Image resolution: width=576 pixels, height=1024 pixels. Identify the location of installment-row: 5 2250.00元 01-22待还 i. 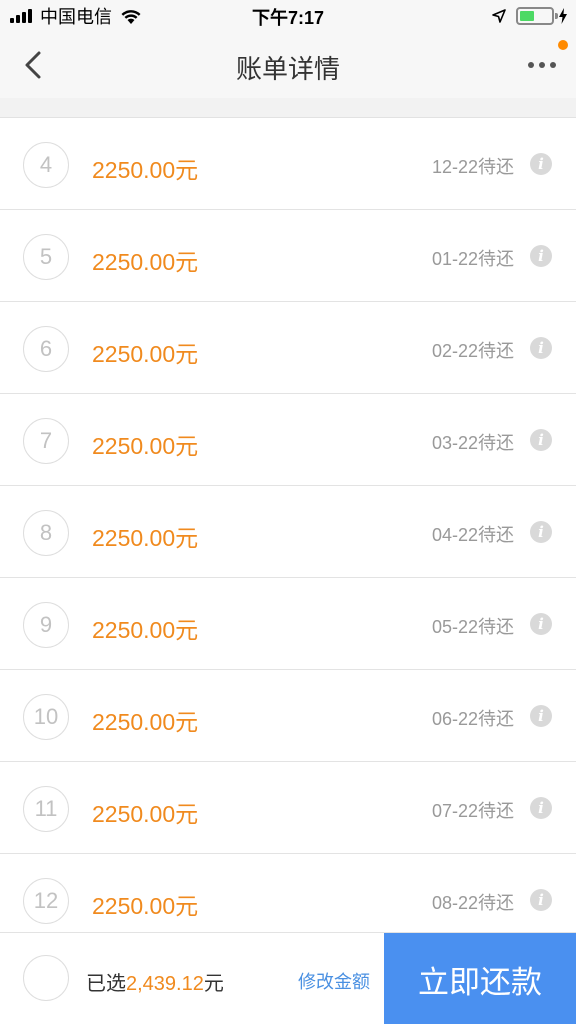
(288, 256).